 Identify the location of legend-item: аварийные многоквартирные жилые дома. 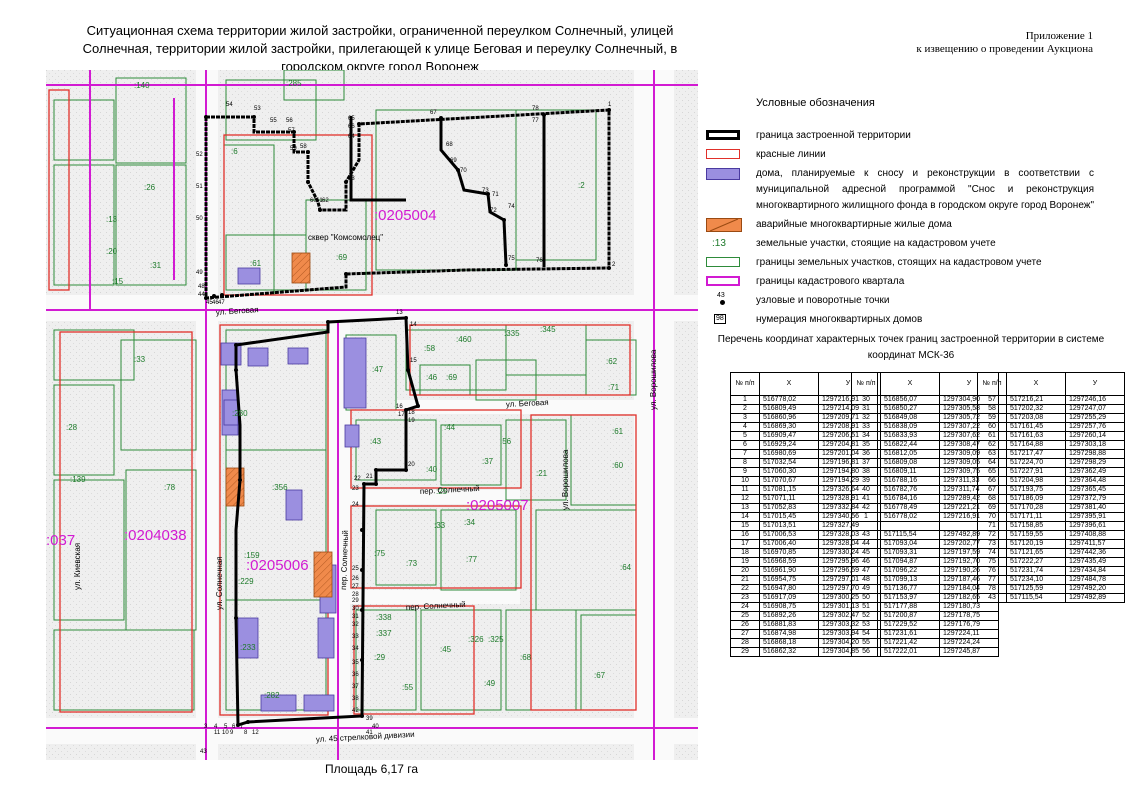
(899, 225).